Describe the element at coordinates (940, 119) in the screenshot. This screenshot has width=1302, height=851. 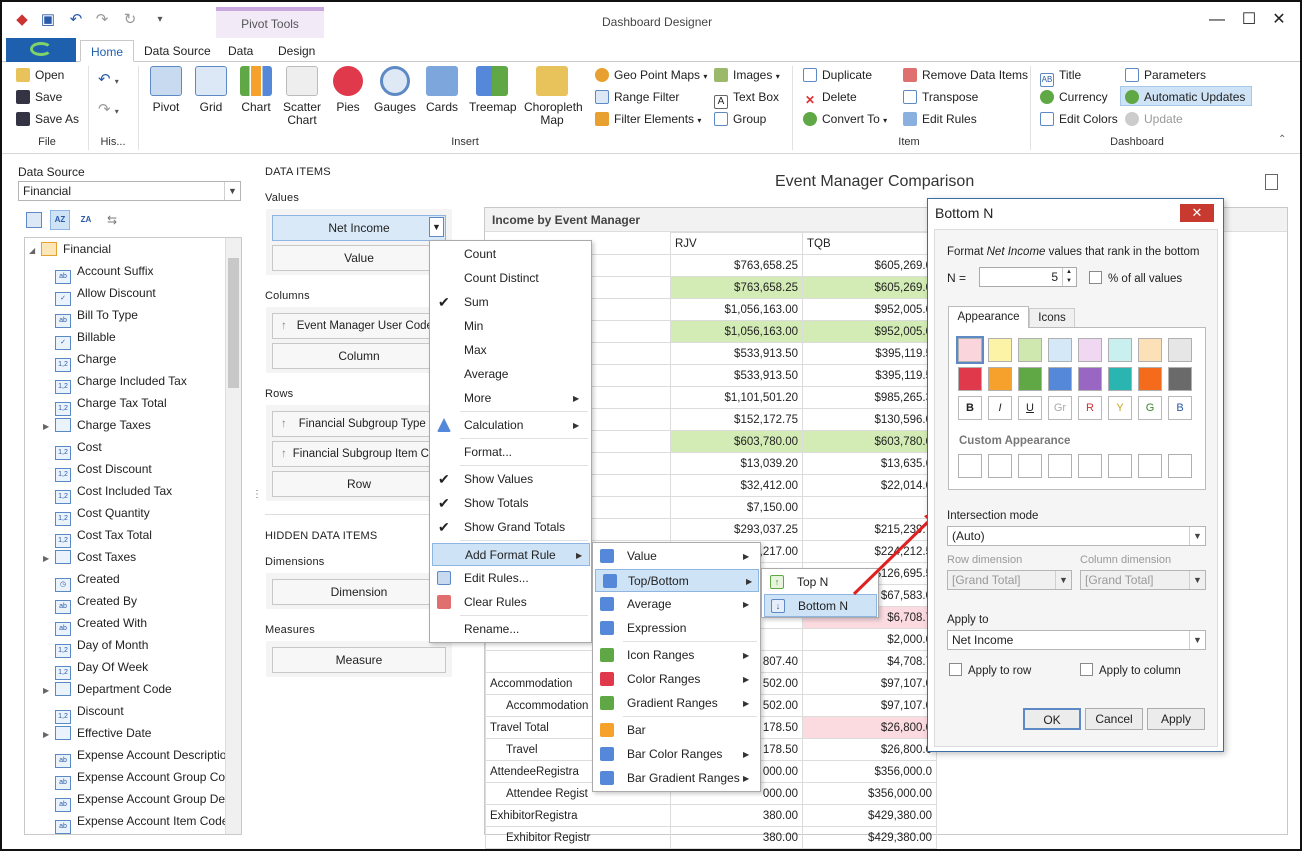
I see `edit-rules-button: Edit Rules` at that location.